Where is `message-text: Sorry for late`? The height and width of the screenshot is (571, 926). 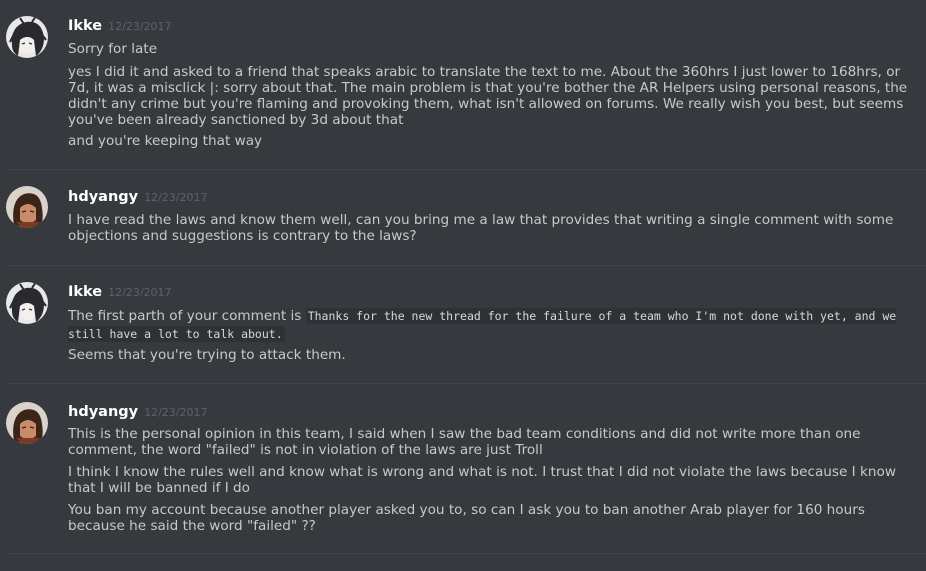 message-text: Sorry for late is located at coordinates (113, 49).